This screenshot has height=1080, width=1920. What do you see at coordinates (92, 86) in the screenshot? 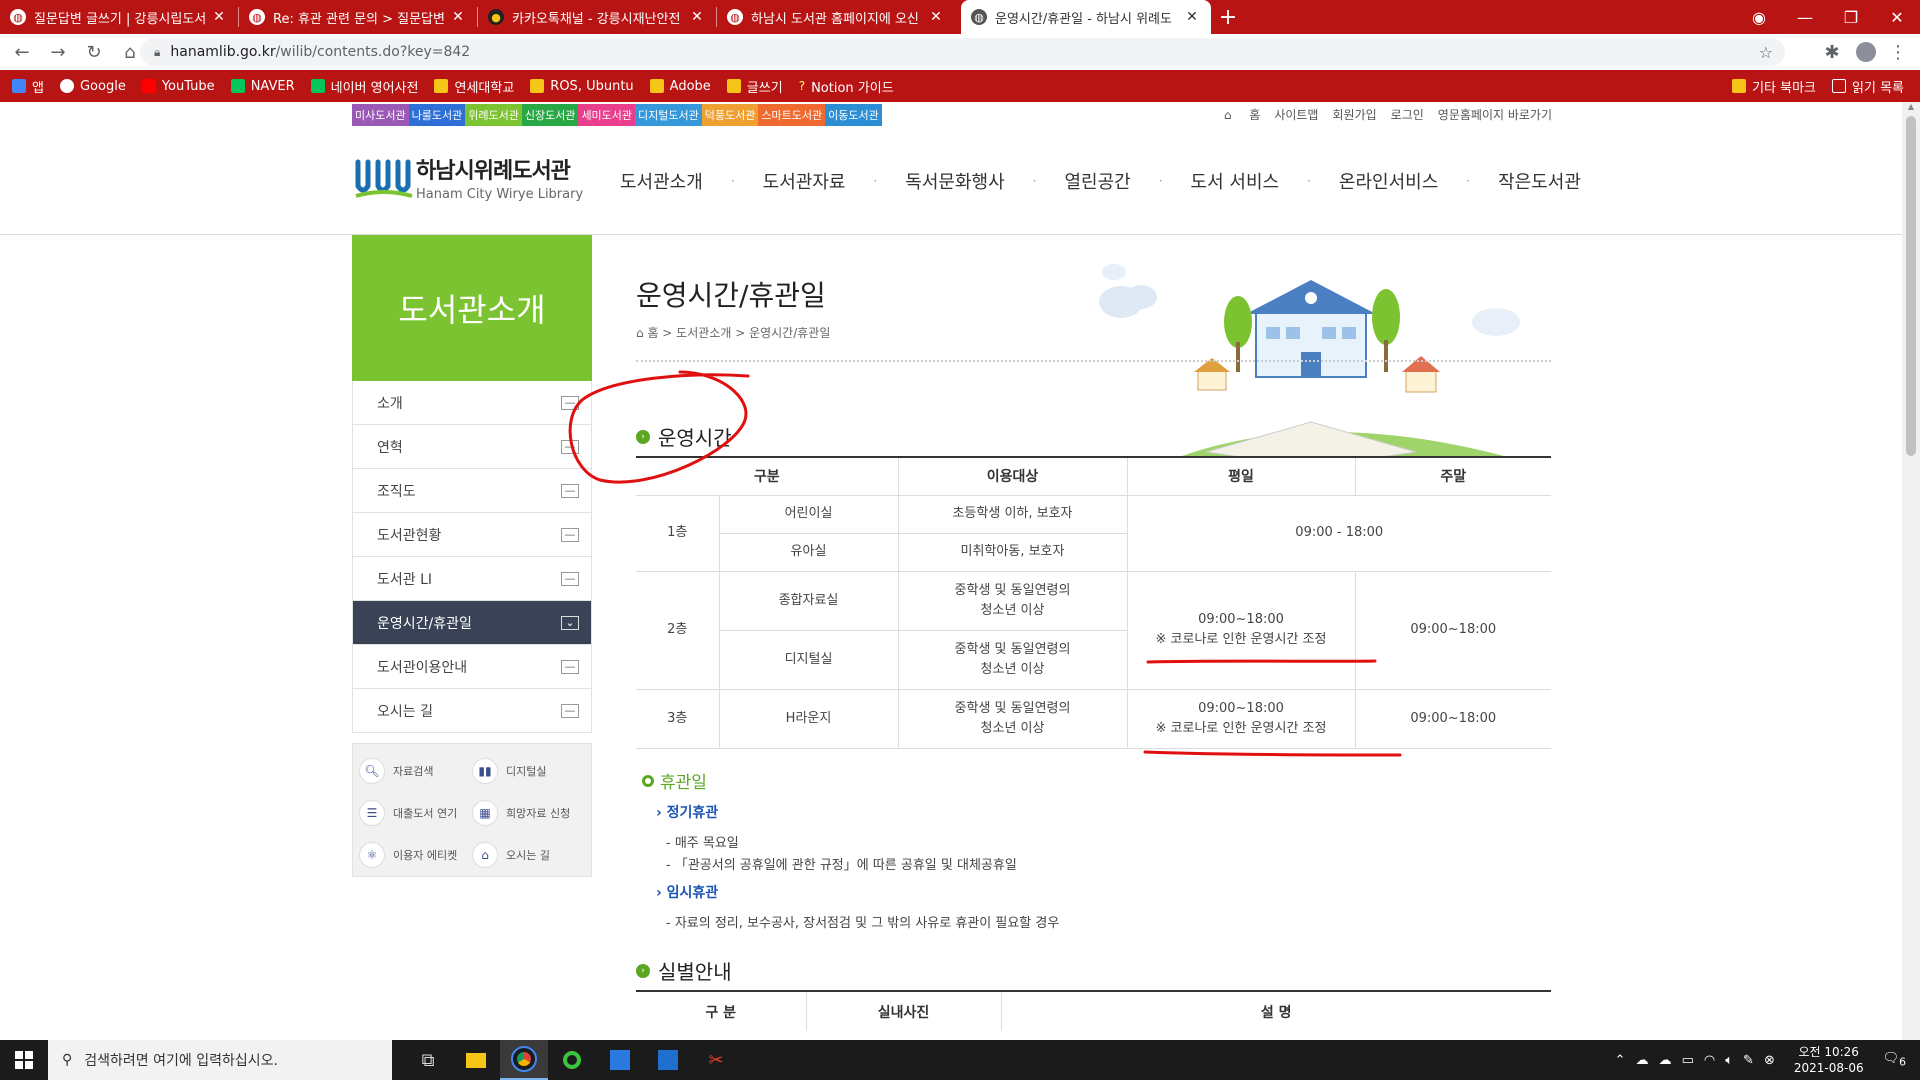
I see `bookmark-google: Google` at bounding box center [92, 86].